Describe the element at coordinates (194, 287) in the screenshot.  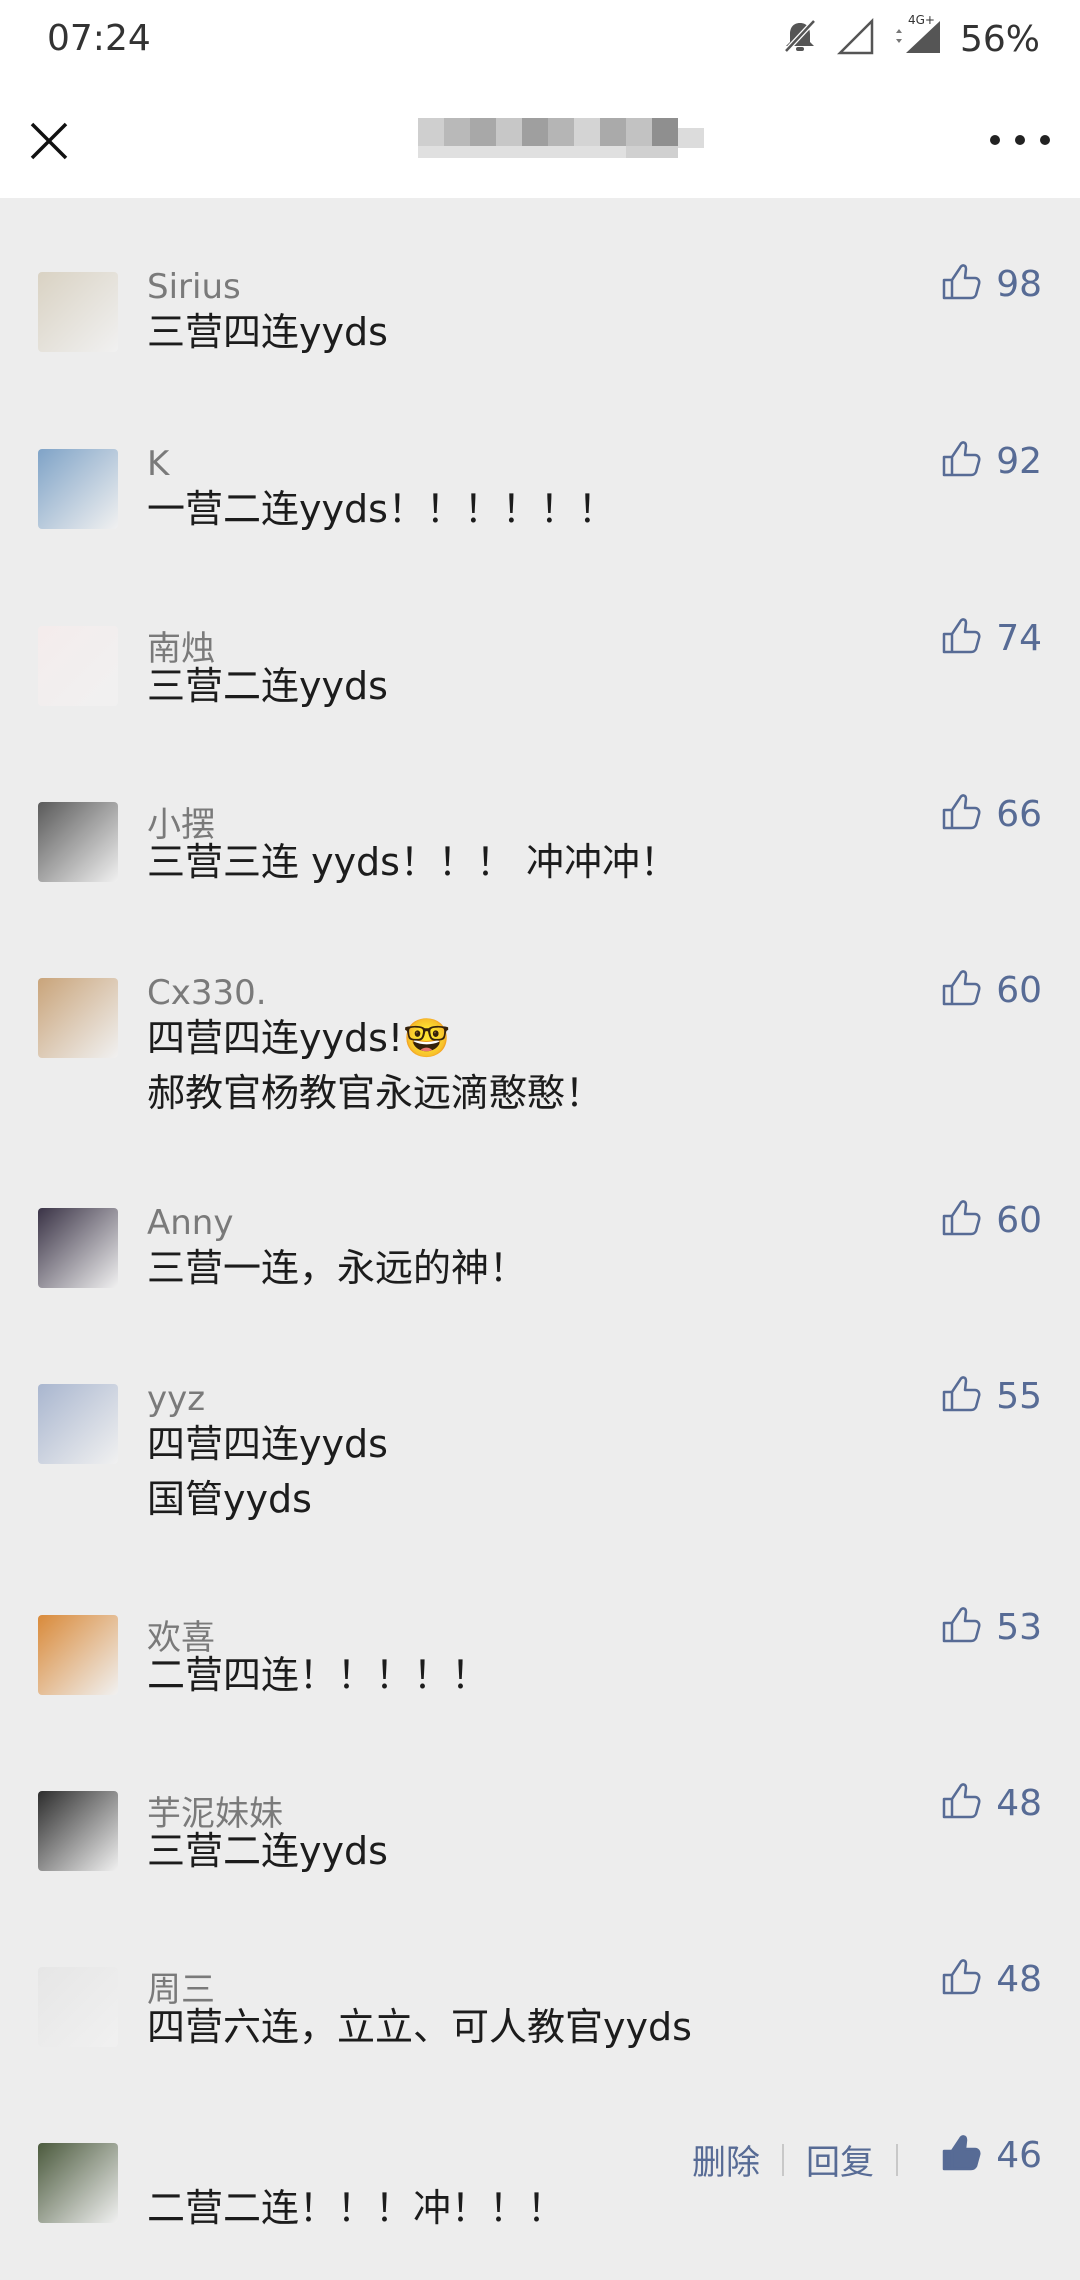
I see `comment-author: Sirius` at that location.